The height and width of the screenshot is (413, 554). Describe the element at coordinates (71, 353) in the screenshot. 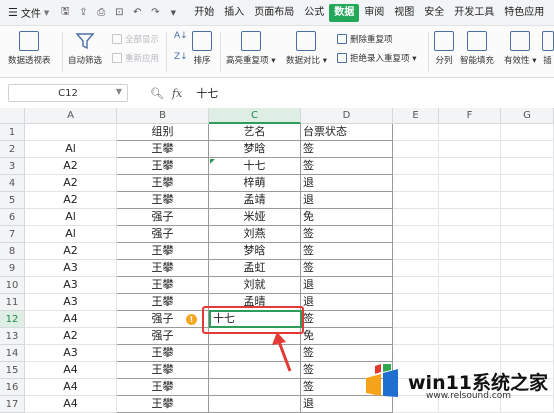

I see `cell-a14: A3` at that location.